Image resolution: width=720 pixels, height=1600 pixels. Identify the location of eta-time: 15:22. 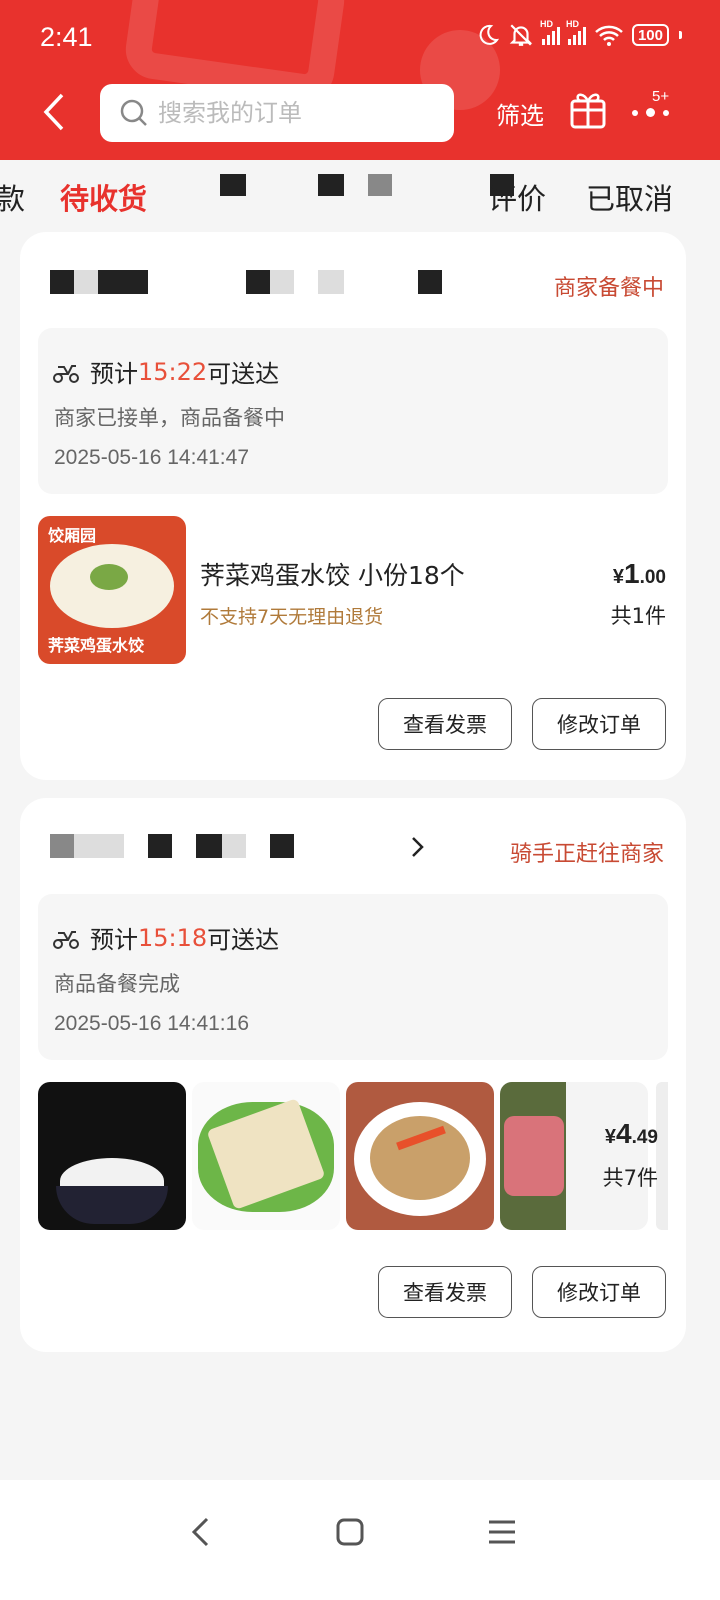
(173, 371).